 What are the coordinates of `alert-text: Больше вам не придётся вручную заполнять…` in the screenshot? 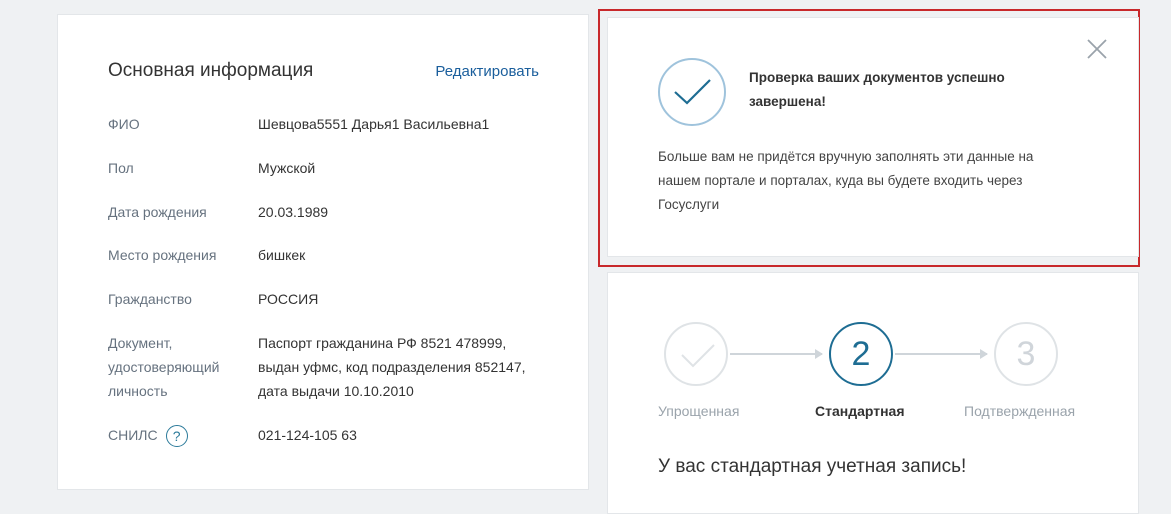 It's located at (846, 180).